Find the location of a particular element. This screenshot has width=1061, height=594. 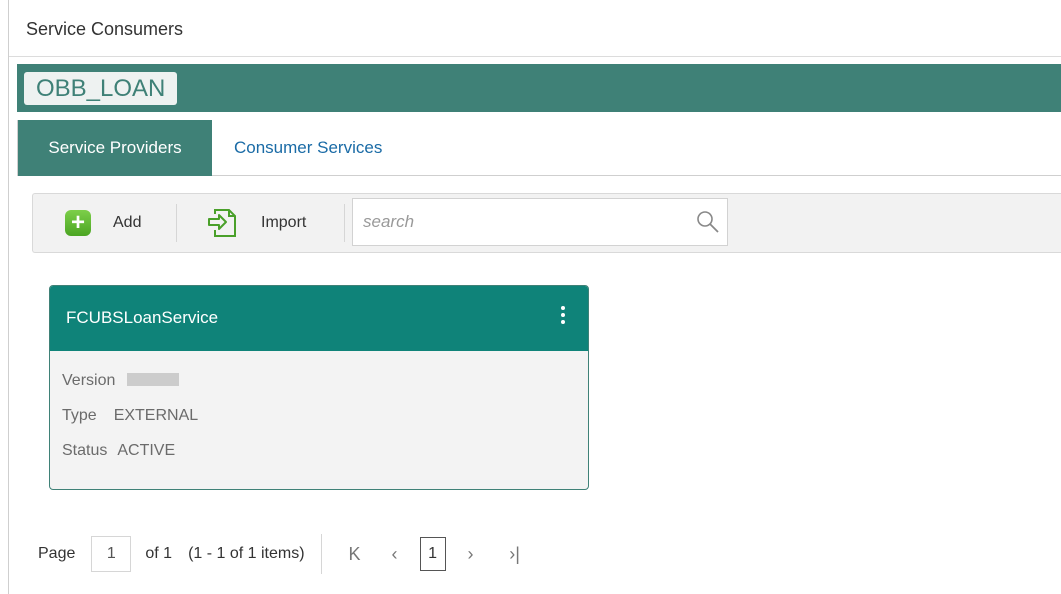

card-title: FCUBSLoanService is located at coordinates (142, 317).